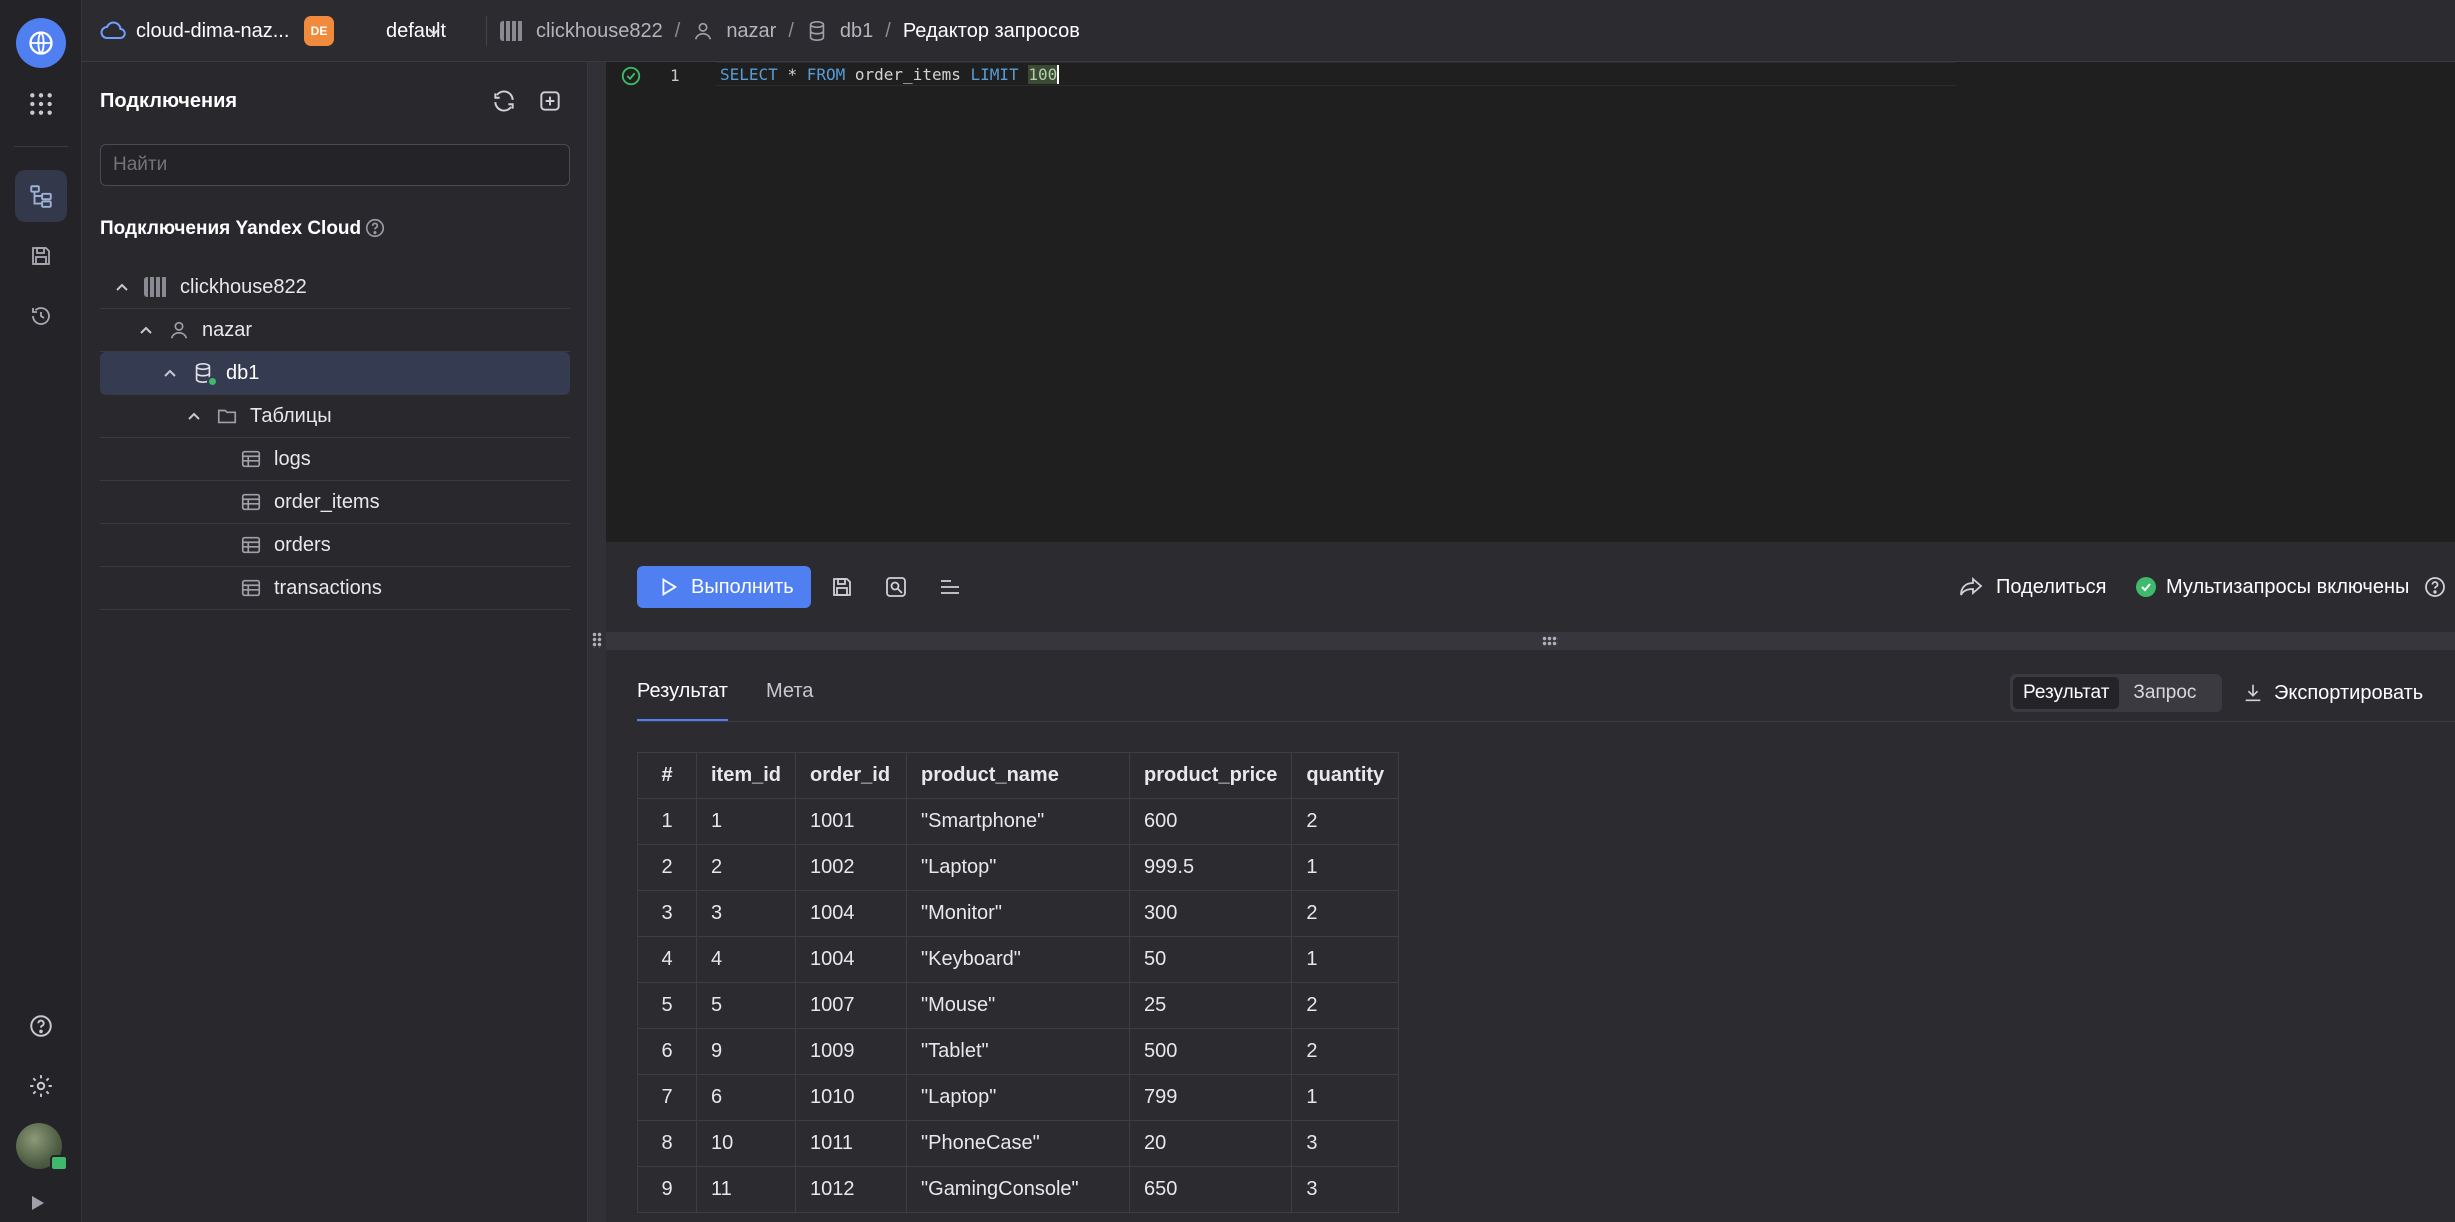 This screenshot has width=2455, height=1222. I want to click on table-cell: 1001, so click(851, 821).